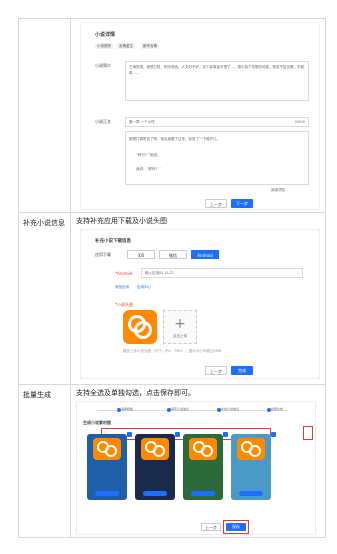 The width and height of the screenshot is (337, 554). What do you see at coordinates (45, 115) in the screenshot?
I see `row-label-empty` at bounding box center [45, 115].